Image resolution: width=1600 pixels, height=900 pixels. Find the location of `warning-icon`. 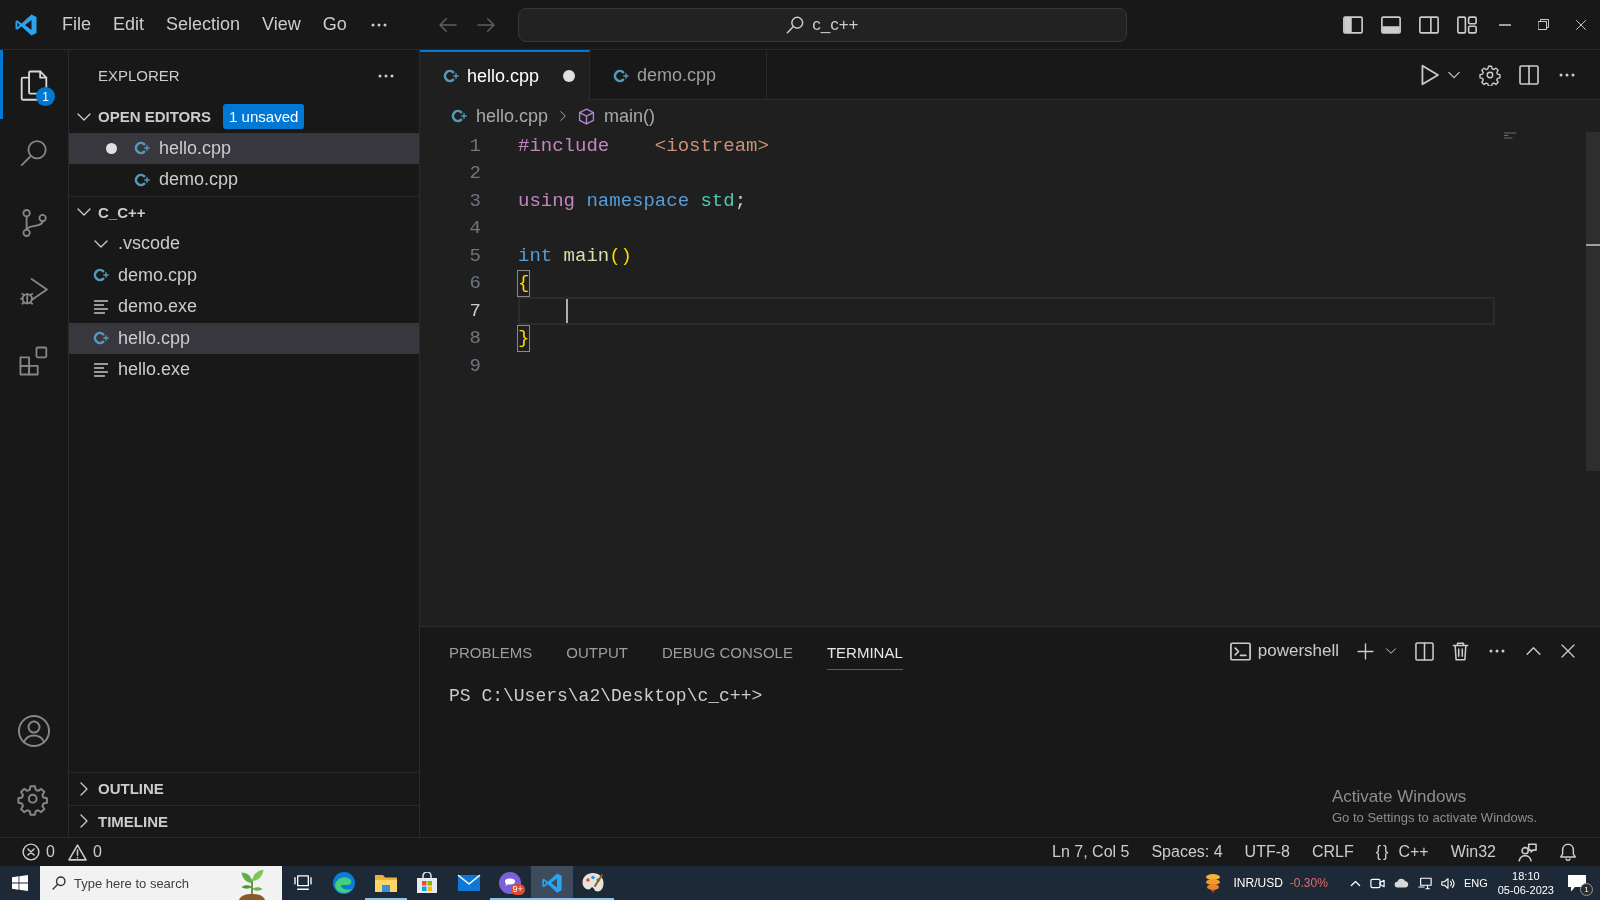

warning-icon is located at coordinates (77, 852).